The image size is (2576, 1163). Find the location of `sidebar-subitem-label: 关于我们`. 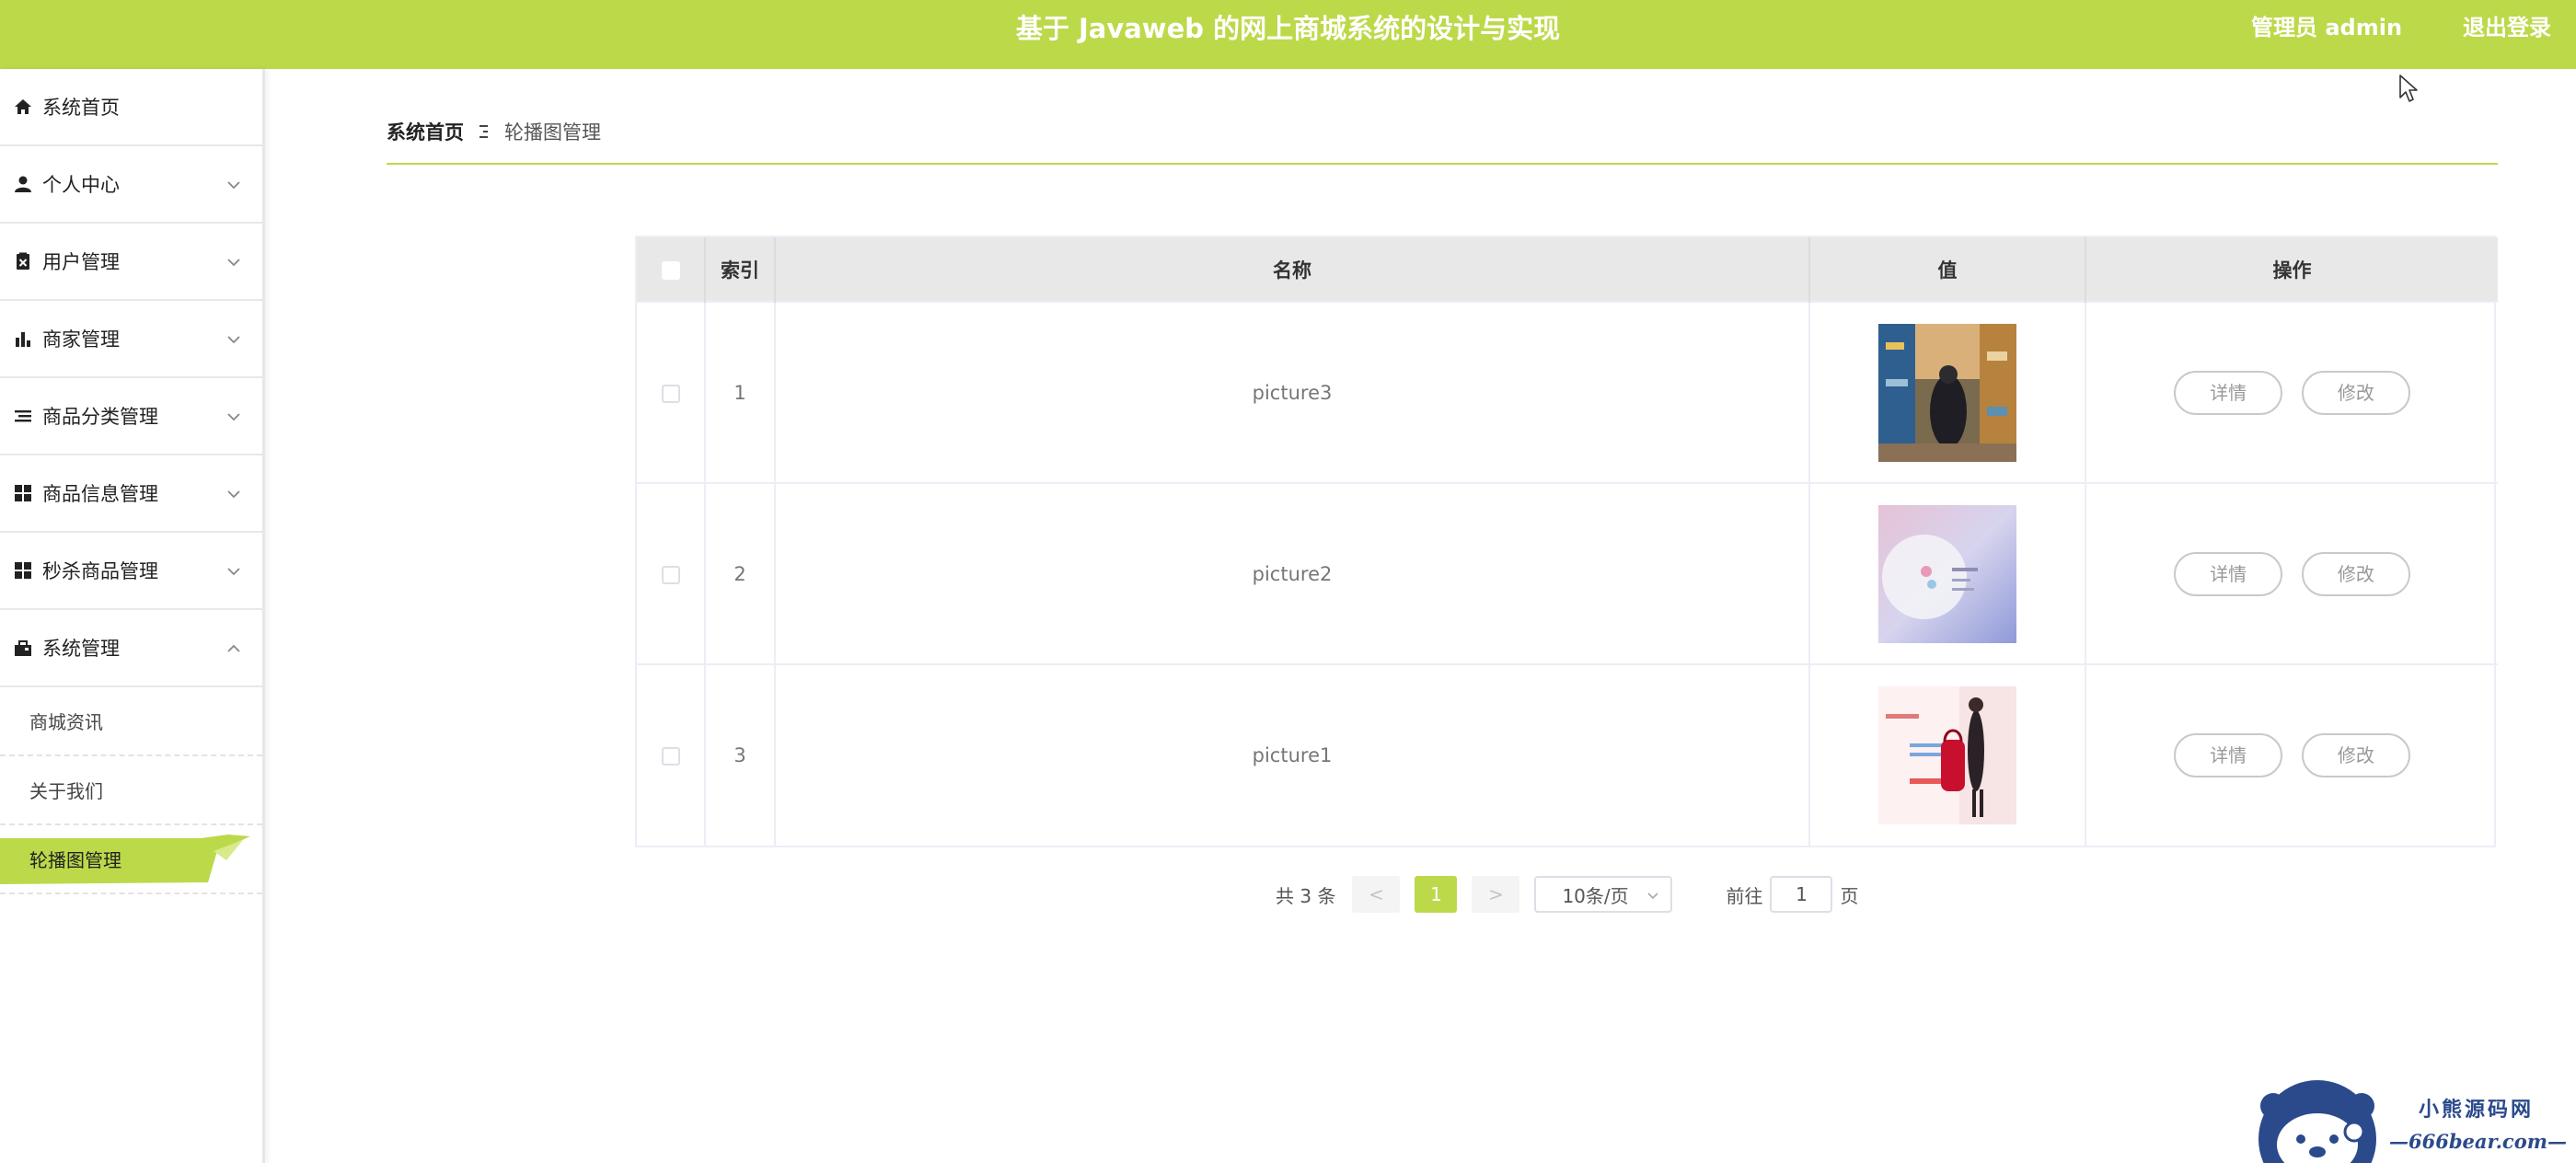

sidebar-subitem-label: 关于我们 is located at coordinates (66, 791).